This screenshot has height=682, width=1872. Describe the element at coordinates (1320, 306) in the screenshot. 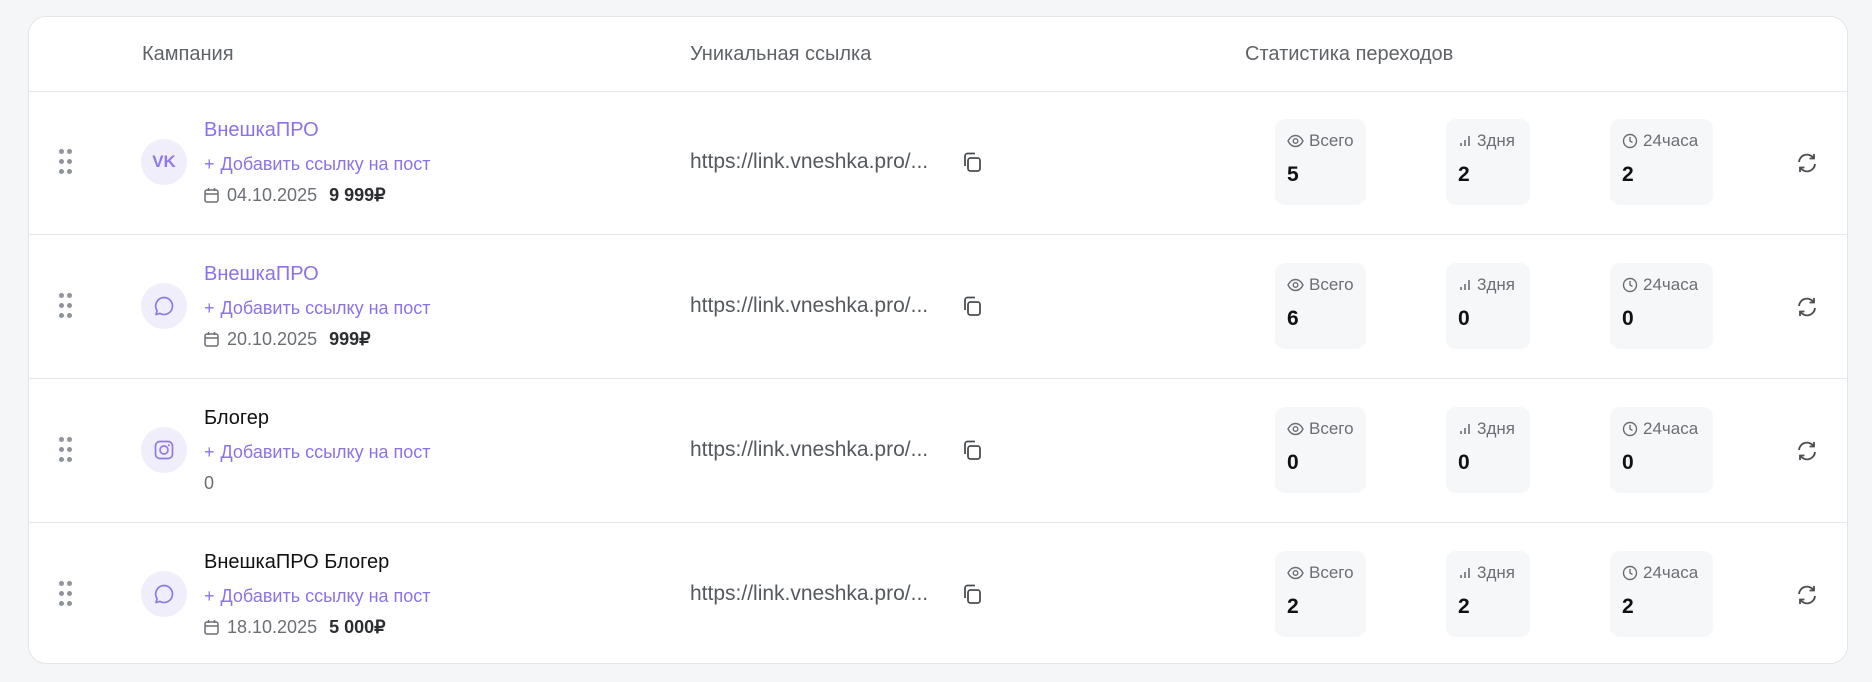

I see `stat-total: Всего 6` at that location.